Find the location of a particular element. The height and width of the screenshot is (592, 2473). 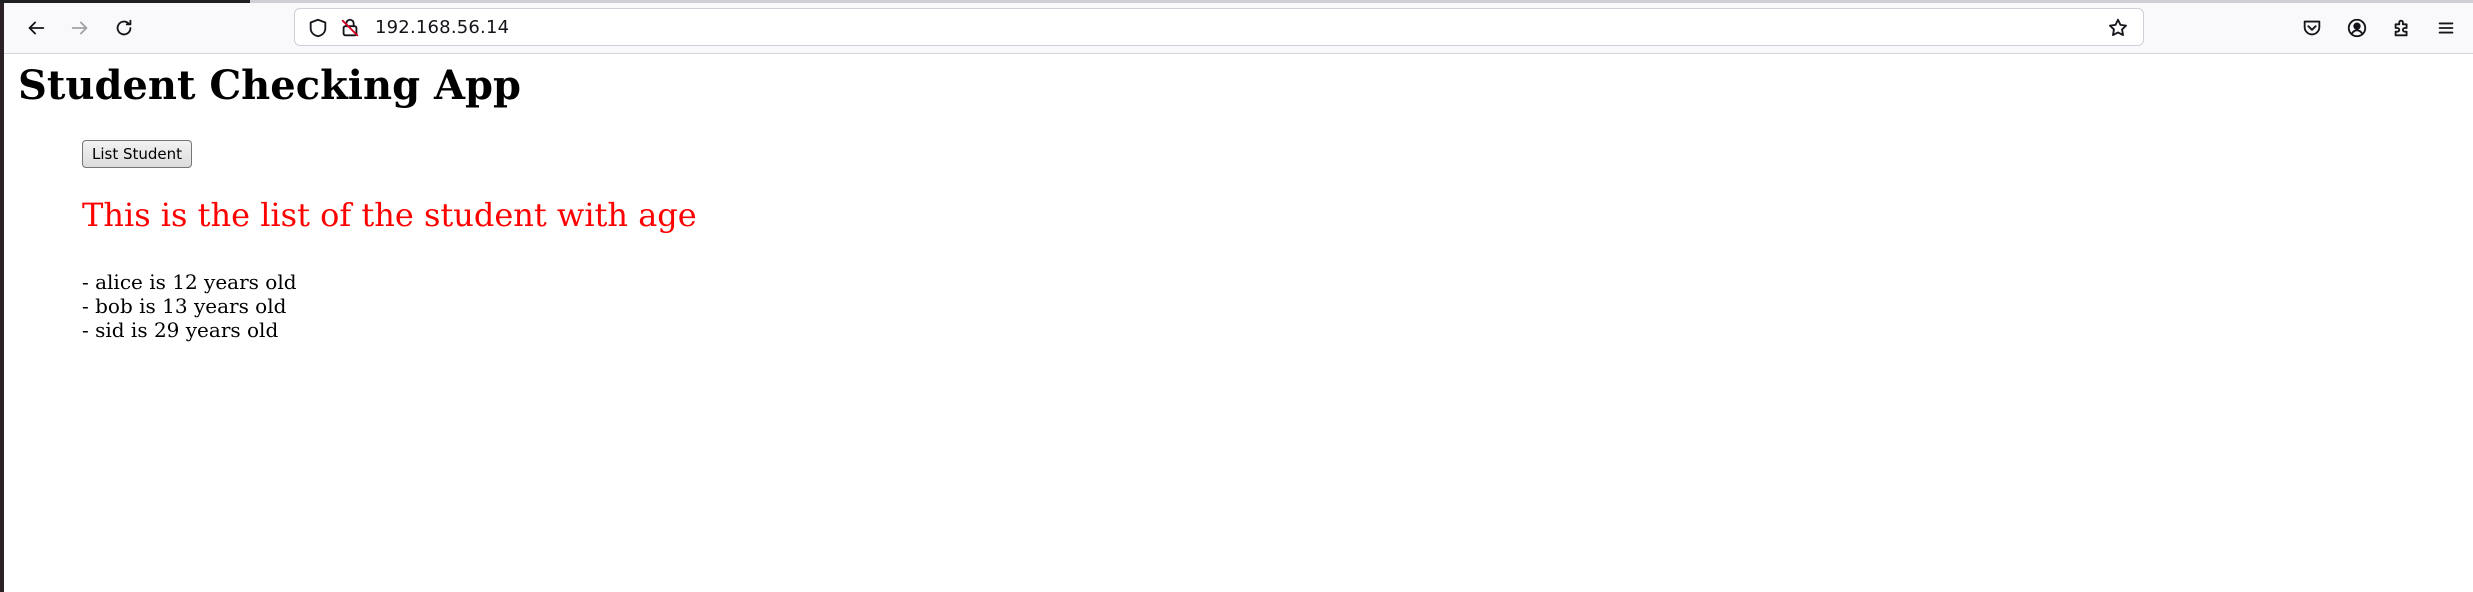

forward-arrow-icon is located at coordinates (79, 28).